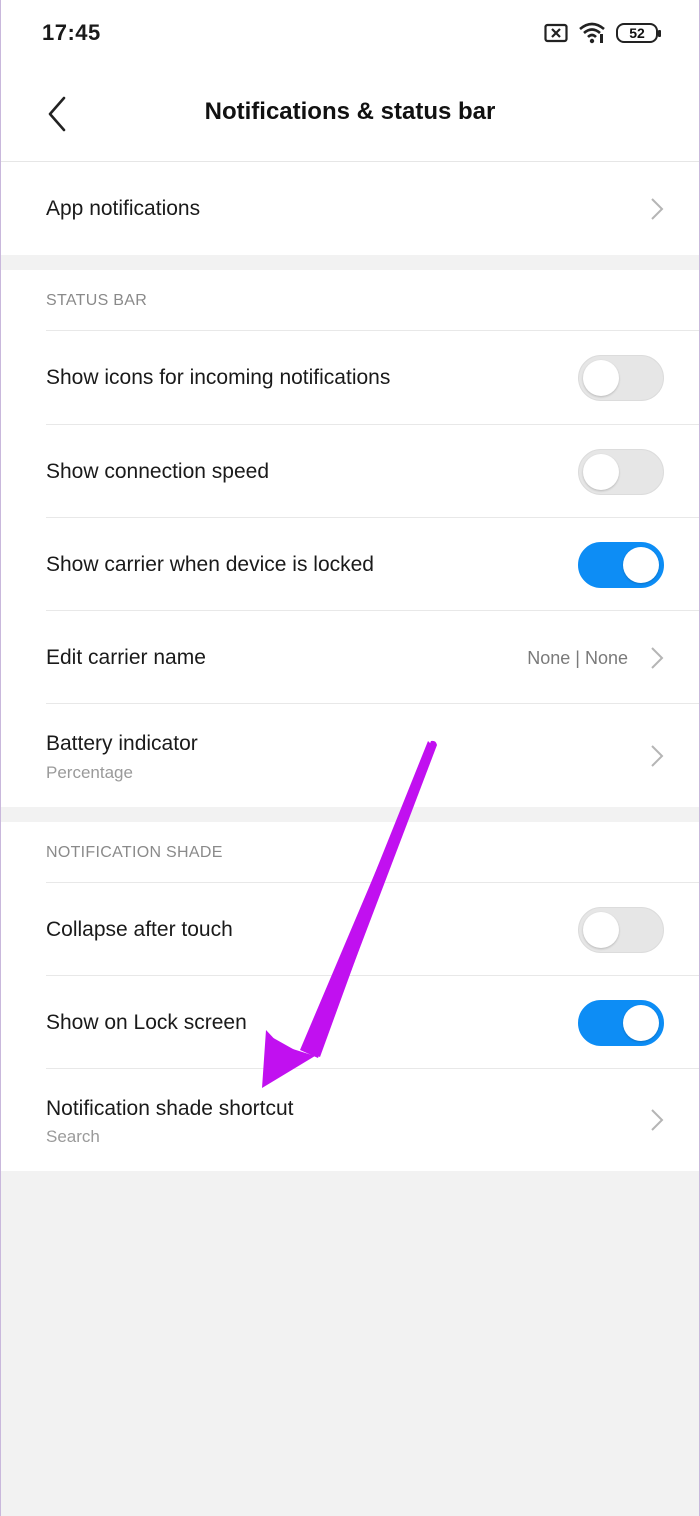 This screenshot has height=1516, width=700. I want to click on show-icons-row: Show icons for incoming notifications, so click(350, 377).